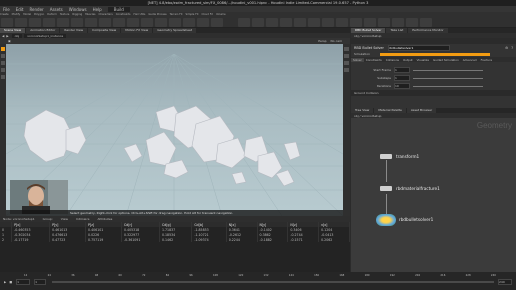  Describe the element at coordinates (10, 282) in the screenshot. I see `stop-icon: ■` at that location.